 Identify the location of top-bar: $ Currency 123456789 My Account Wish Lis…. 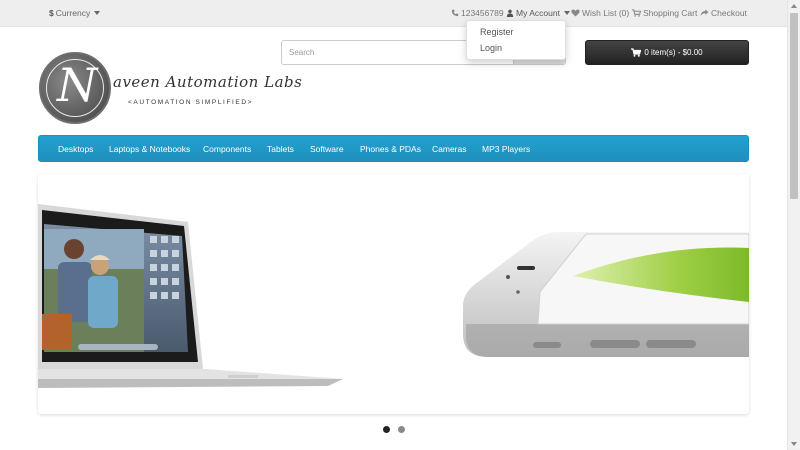
(393, 13).